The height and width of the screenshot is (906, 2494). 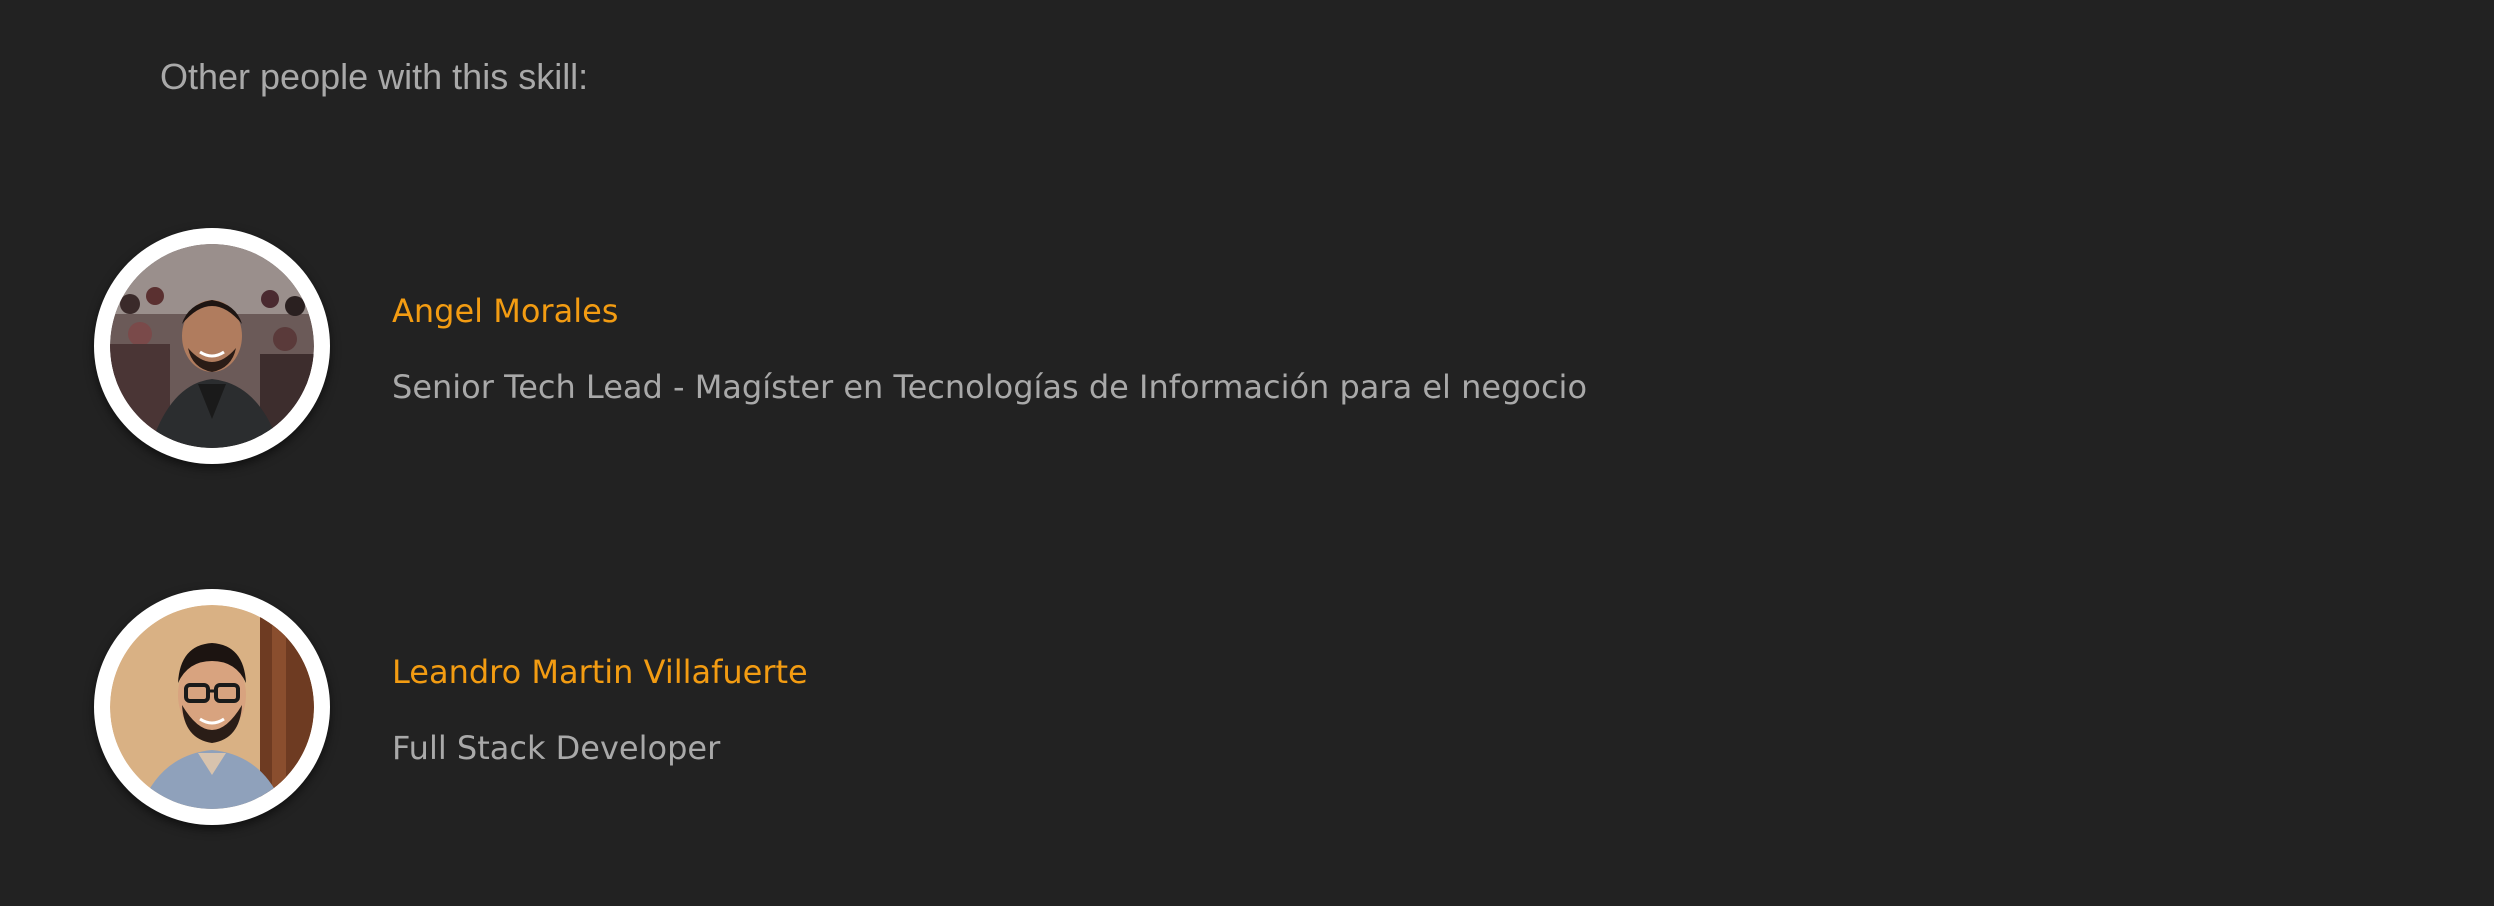 I want to click on person-name-link: Angel Morales, so click(x=505, y=311).